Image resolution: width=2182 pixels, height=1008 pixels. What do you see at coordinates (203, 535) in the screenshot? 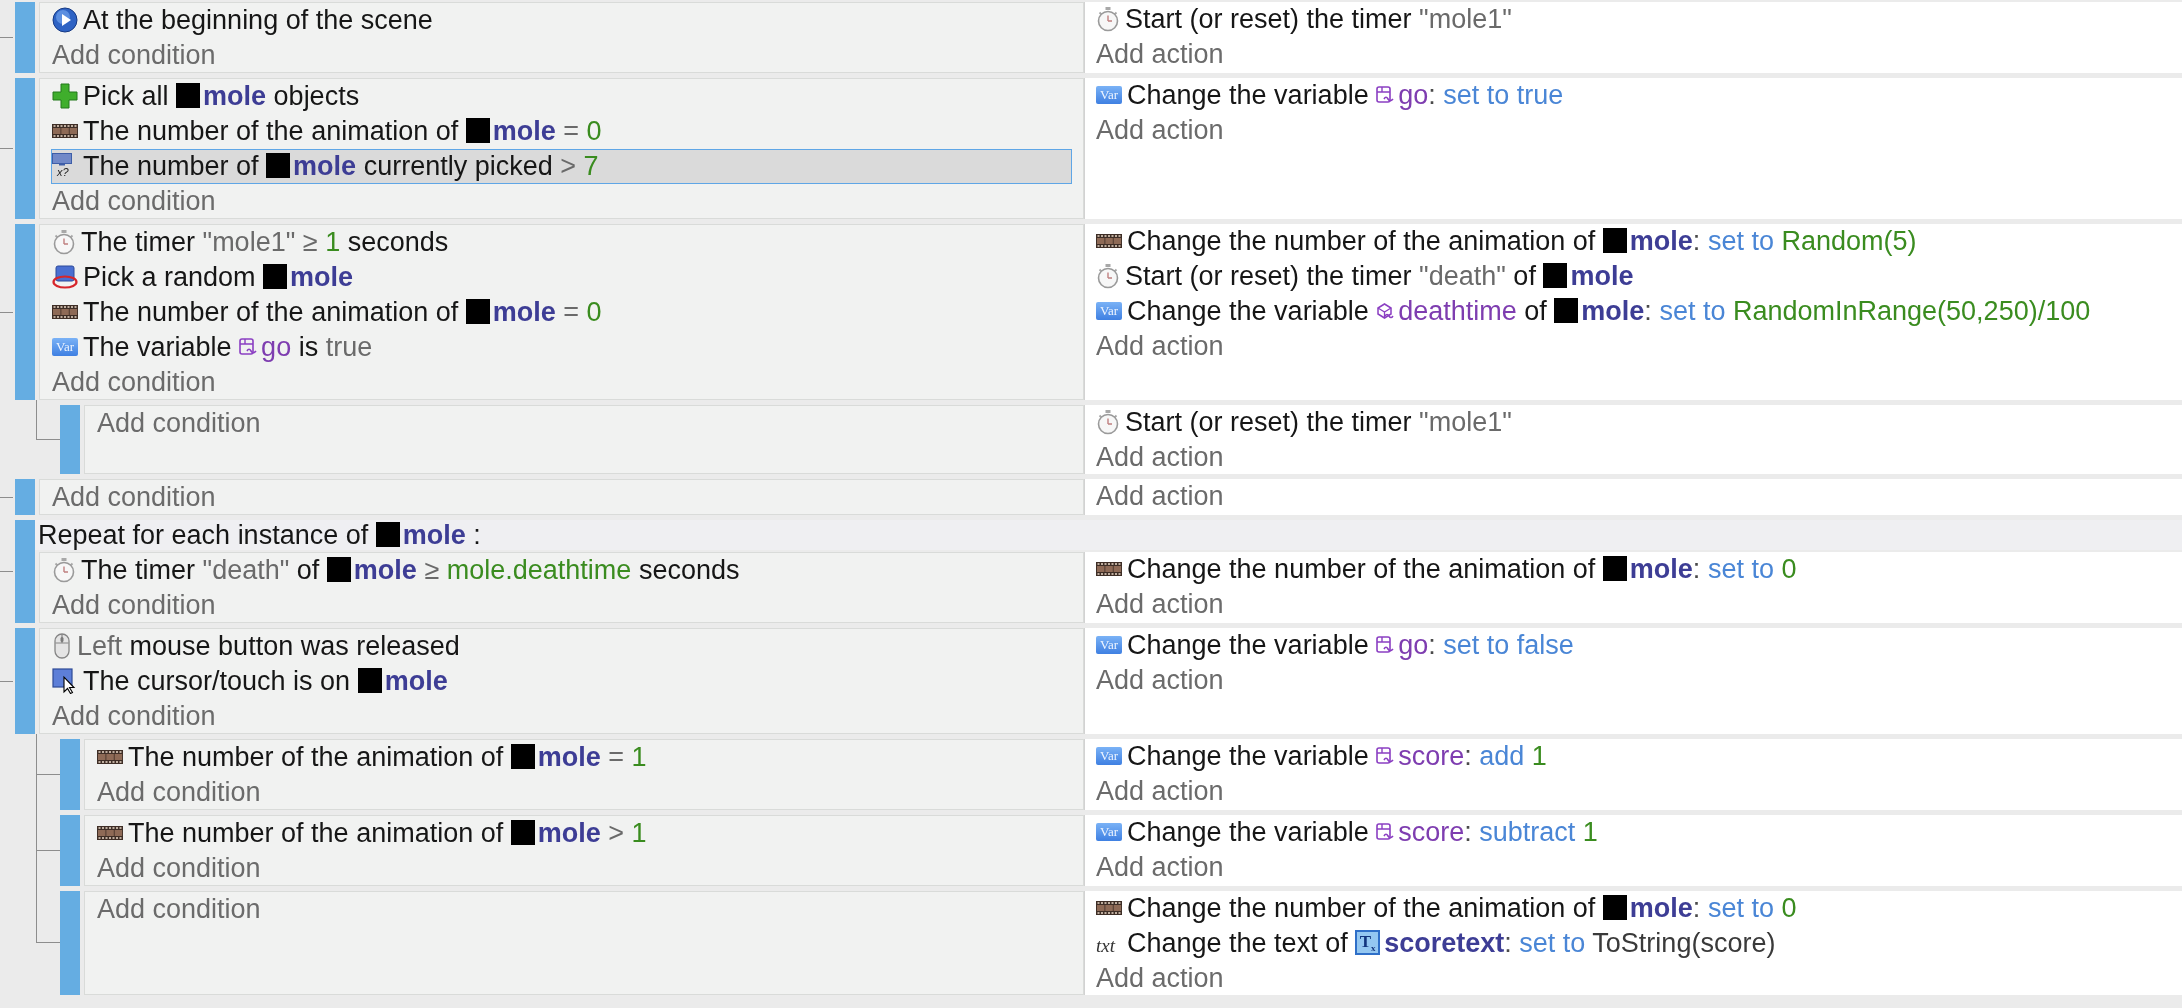
I see `repeat-text: Repeat for each instance of` at bounding box center [203, 535].